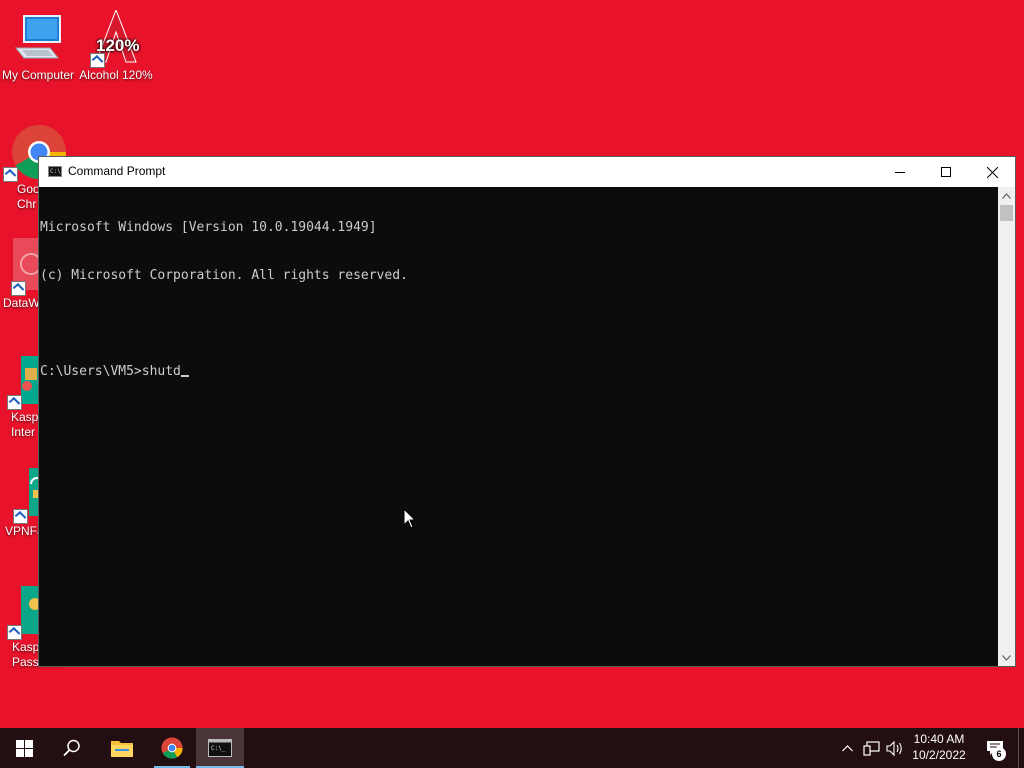 This screenshot has height=768, width=1024. Describe the element at coordinates (116, 75) in the screenshot. I see `desktop-icon-label: Alcohol 120%` at that location.